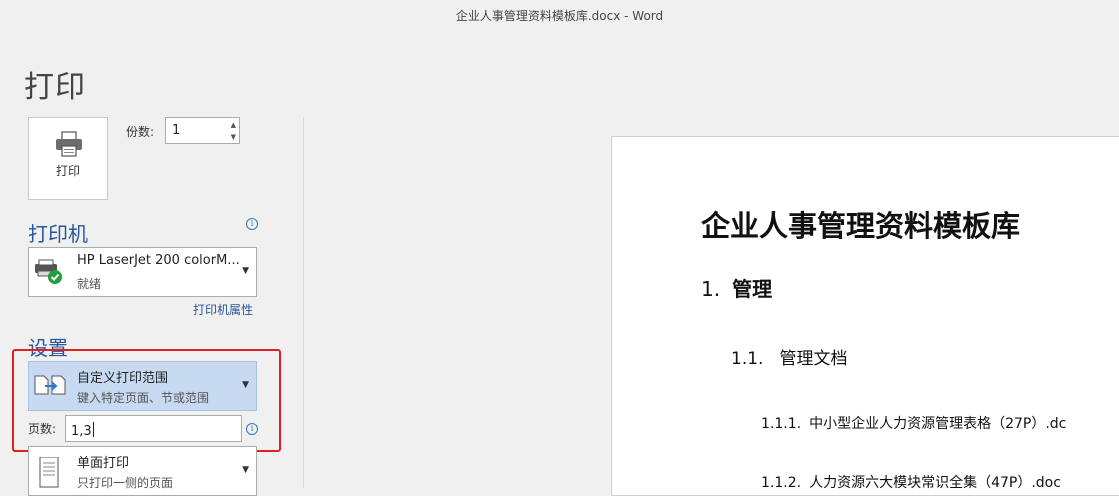  Describe the element at coordinates (81, 431) in the screenshot. I see `pages-value: 1,3` at that location.